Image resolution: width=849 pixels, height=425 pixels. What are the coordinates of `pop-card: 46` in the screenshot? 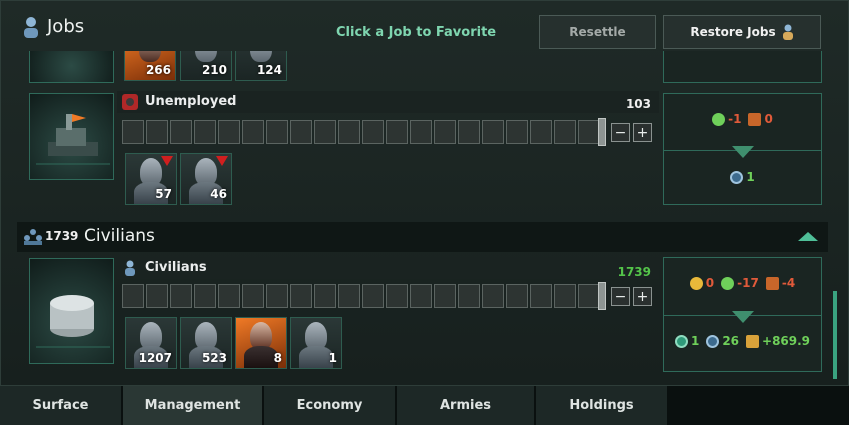 It's located at (206, 179).